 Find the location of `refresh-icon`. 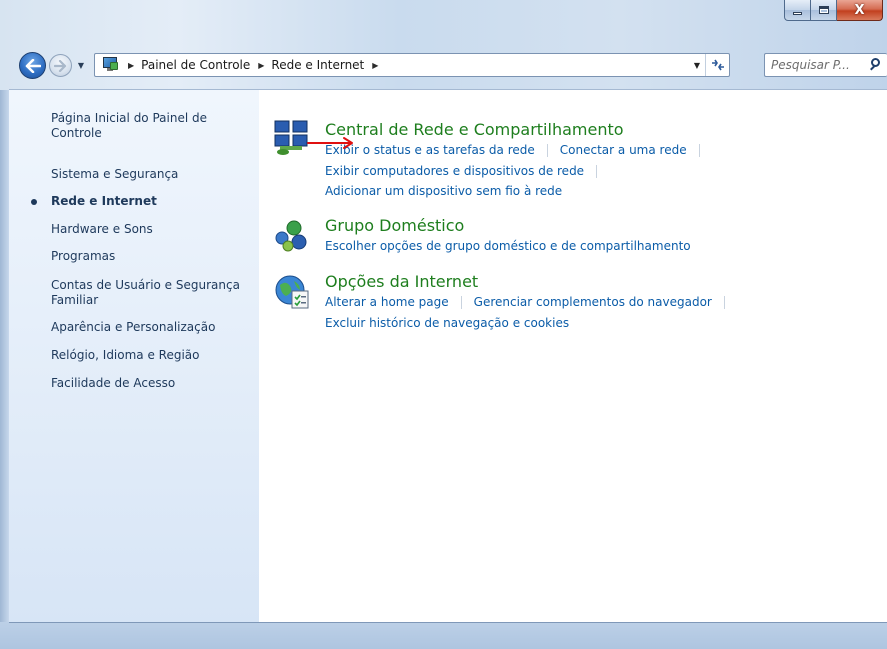

refresh-icon is located at coordinates (717, 65).